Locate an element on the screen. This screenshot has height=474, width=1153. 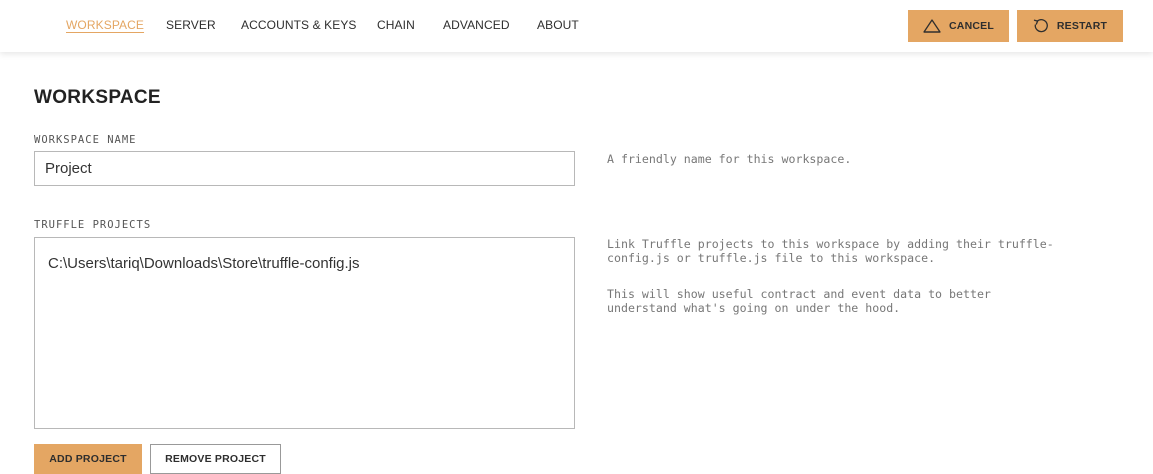
truffle-projects-label: TRUFFLE PROJECTS is located at coordinates (93, 225).